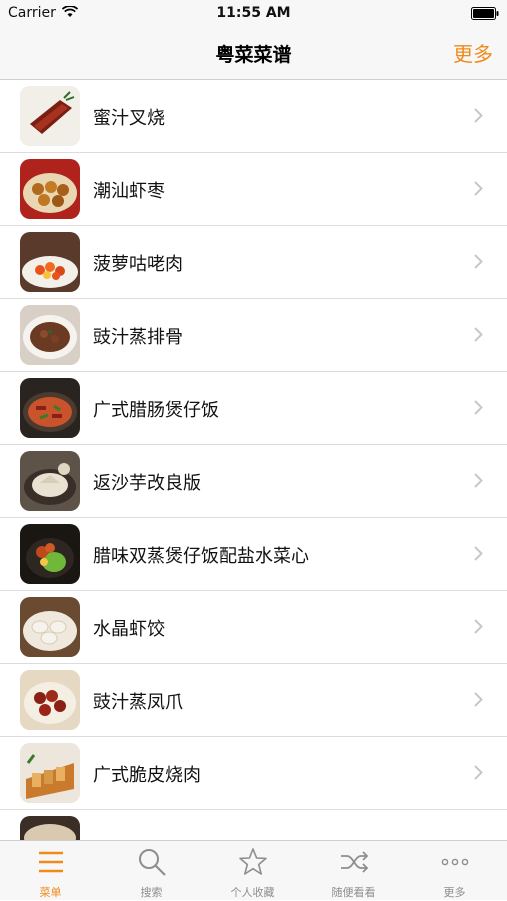 This screenshot has width=507, height=901. I want to click on recipe-name: 豉汁蒸凤爪, so click(138, 702).